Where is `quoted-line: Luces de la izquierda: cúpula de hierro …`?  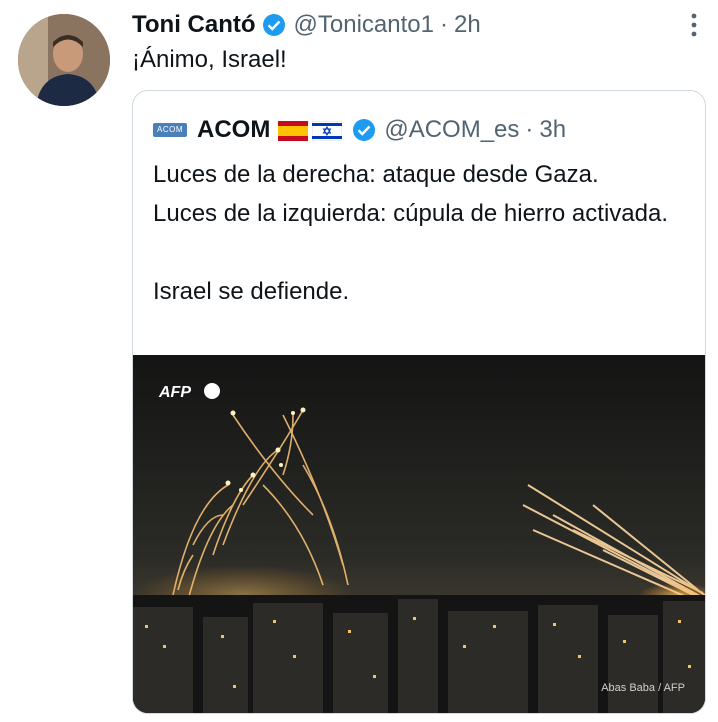 quoted-line: Luces de la izquierda: cúpula de hierro … is located at coordinates (410, 213).